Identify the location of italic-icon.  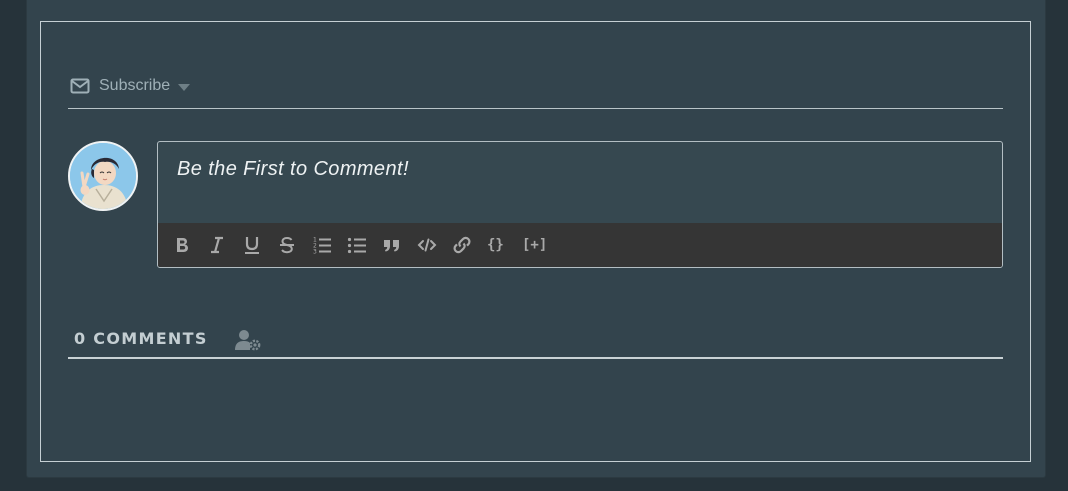
(217, 245).